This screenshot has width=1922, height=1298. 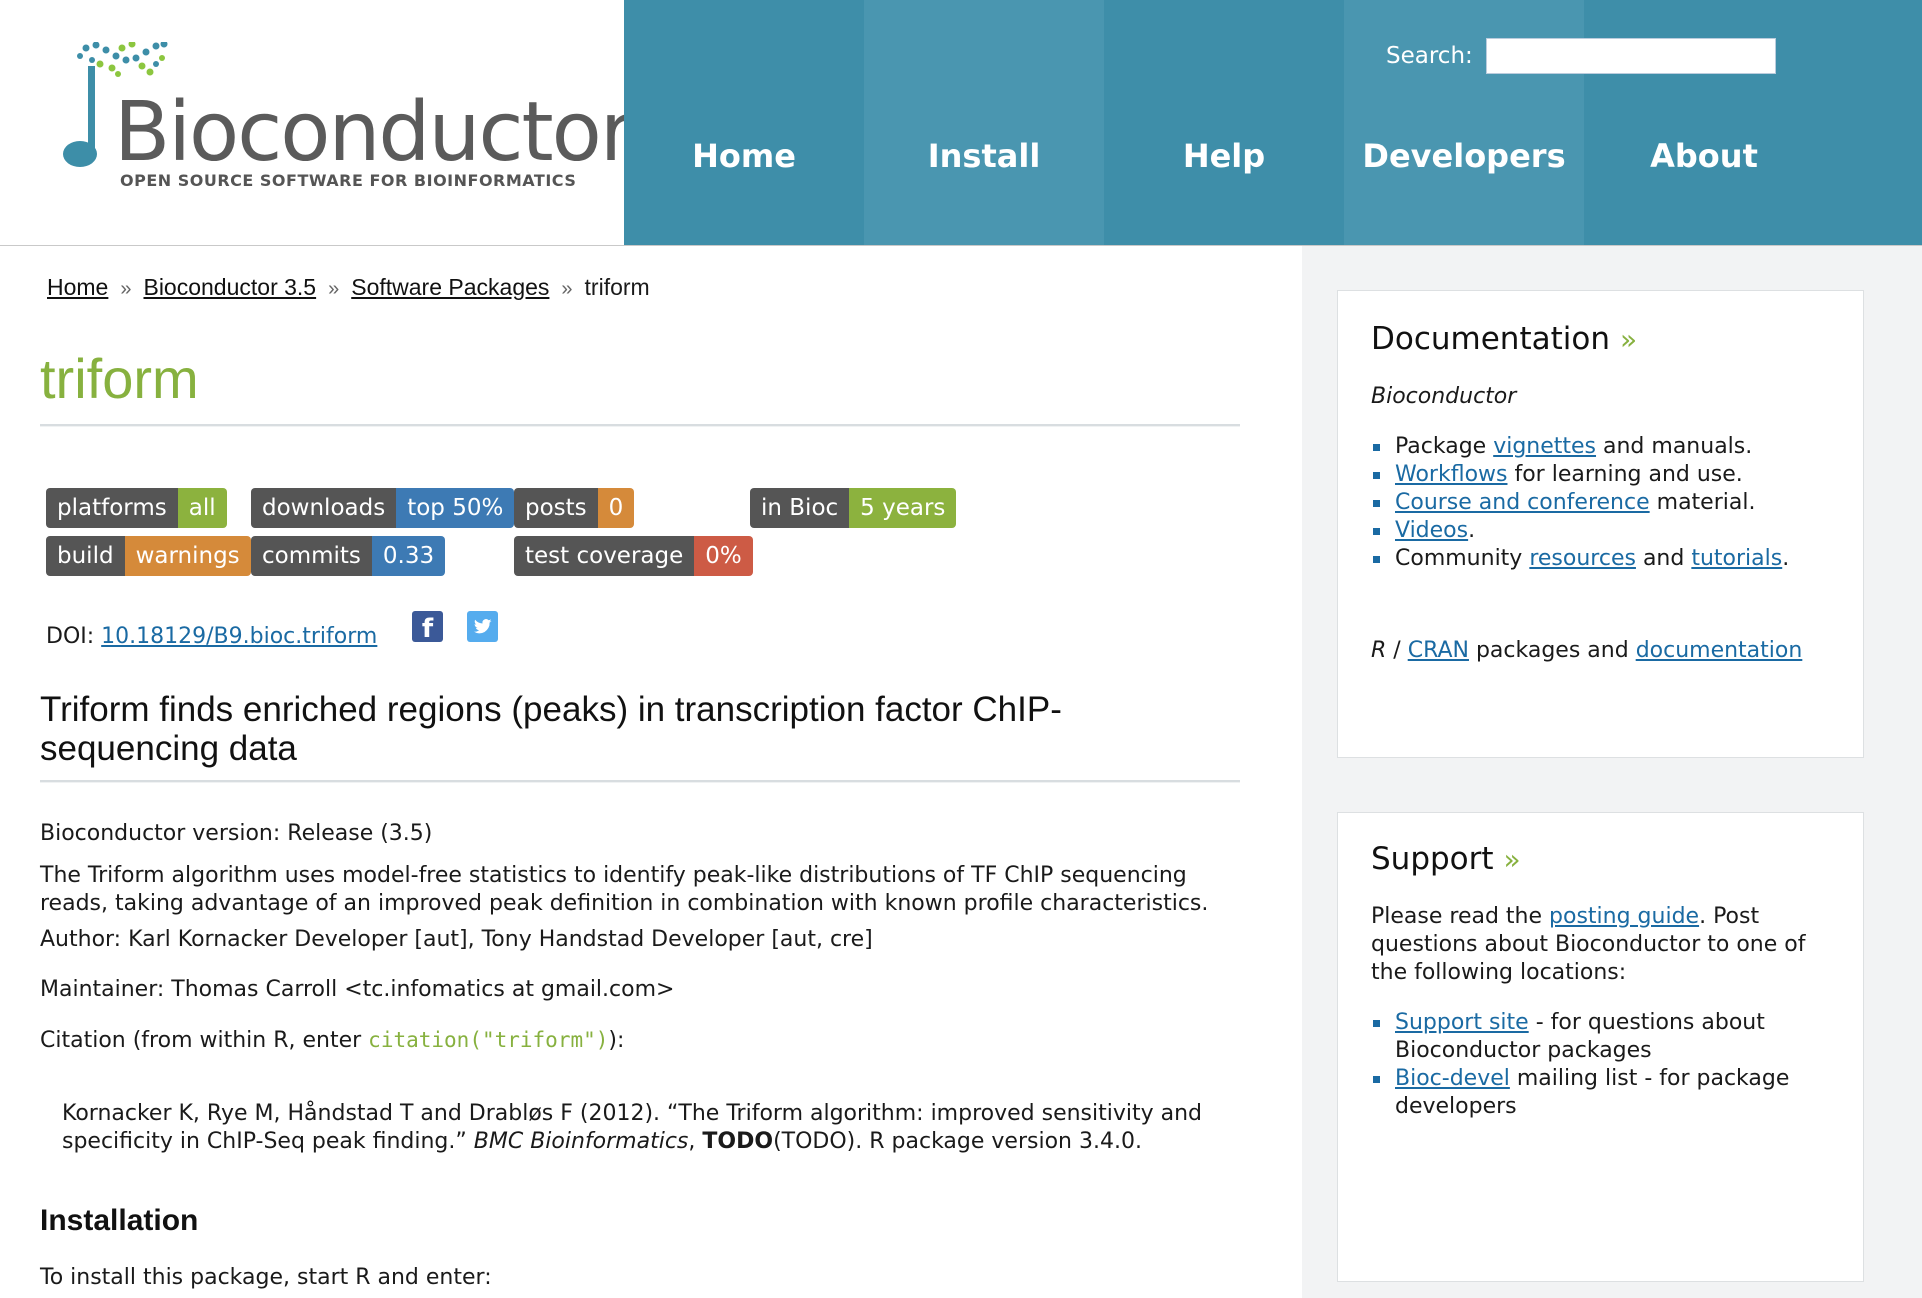 What do you see at coordinates (1460, 916) in the screenshot?
I see `item-text: Please read the` at bounding box center [1460, 916].